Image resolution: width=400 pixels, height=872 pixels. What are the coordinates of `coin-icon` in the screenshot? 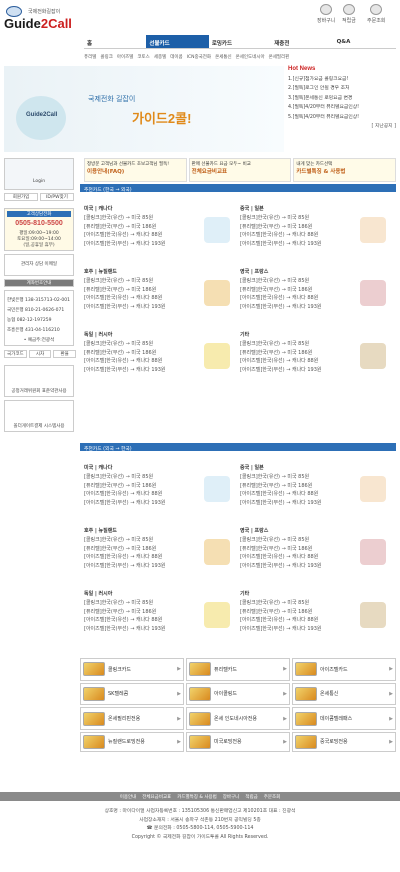 It's located at (348, 9).